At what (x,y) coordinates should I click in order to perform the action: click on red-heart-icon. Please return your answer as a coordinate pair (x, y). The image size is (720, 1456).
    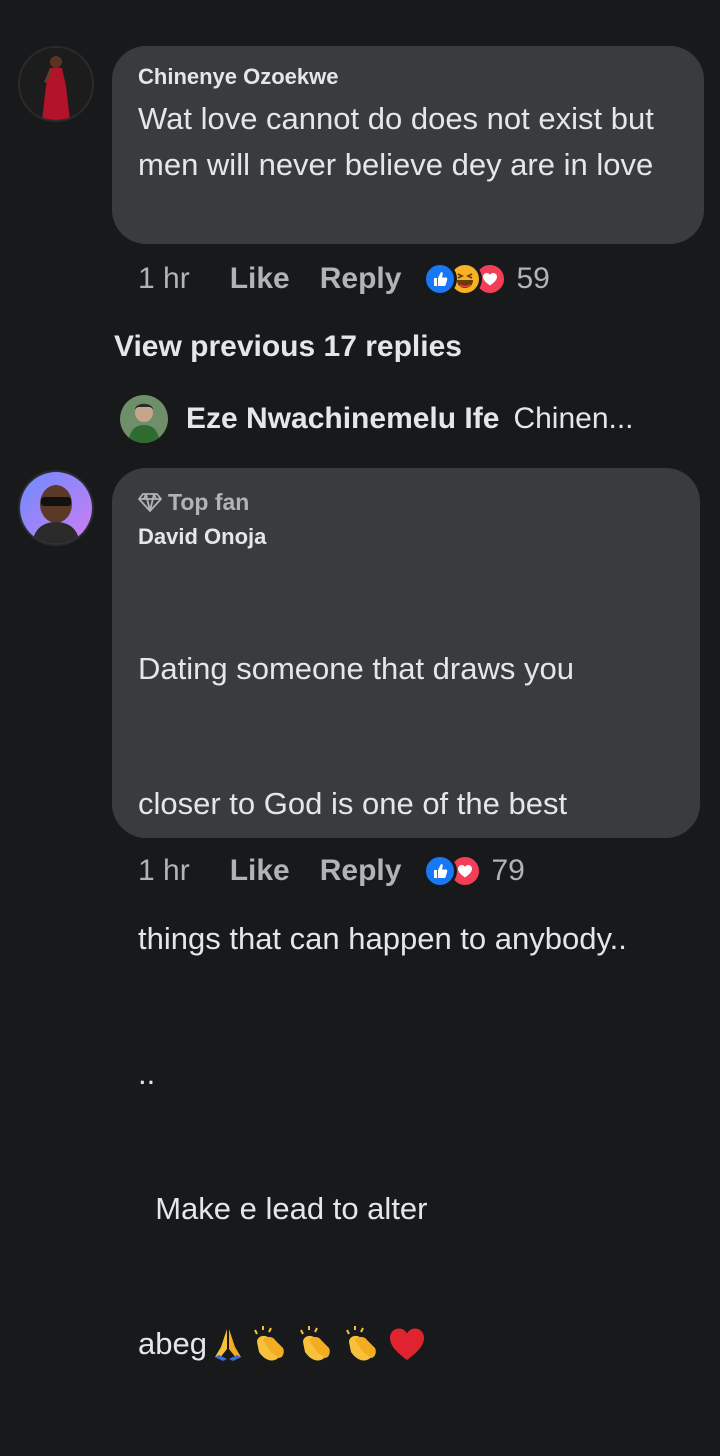
    Looking at the image, I should click on (406, 1344).